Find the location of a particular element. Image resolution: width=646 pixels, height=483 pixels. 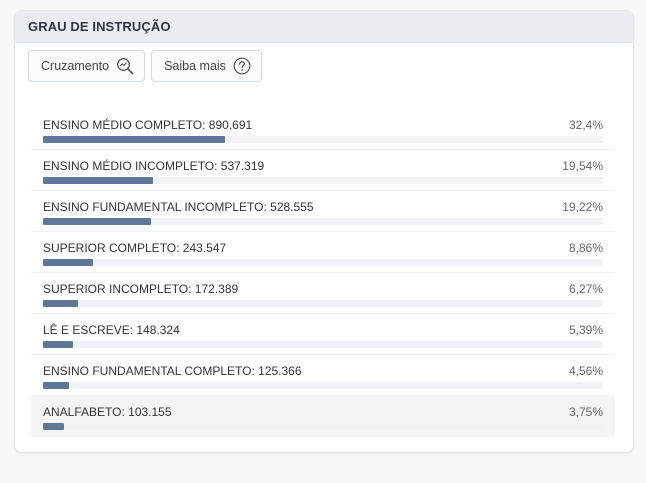

item-percentage: 4,56% is located at coordinates (585, 371).